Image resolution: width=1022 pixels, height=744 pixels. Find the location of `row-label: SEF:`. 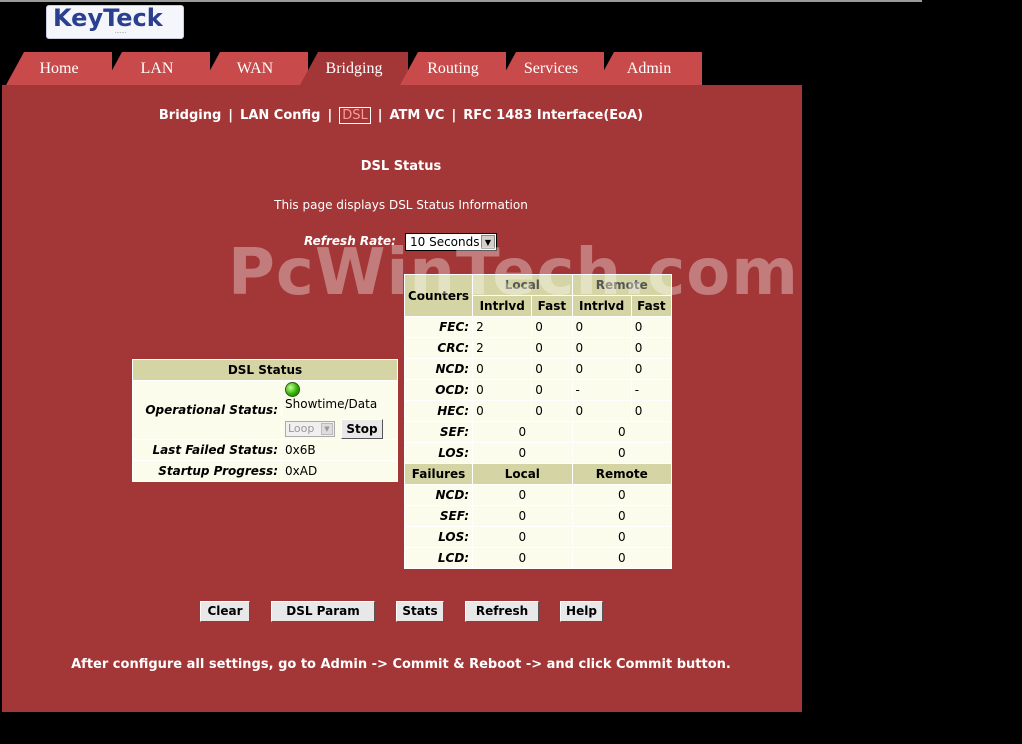

row-label: SEF: is located at coordinates (439, 432).